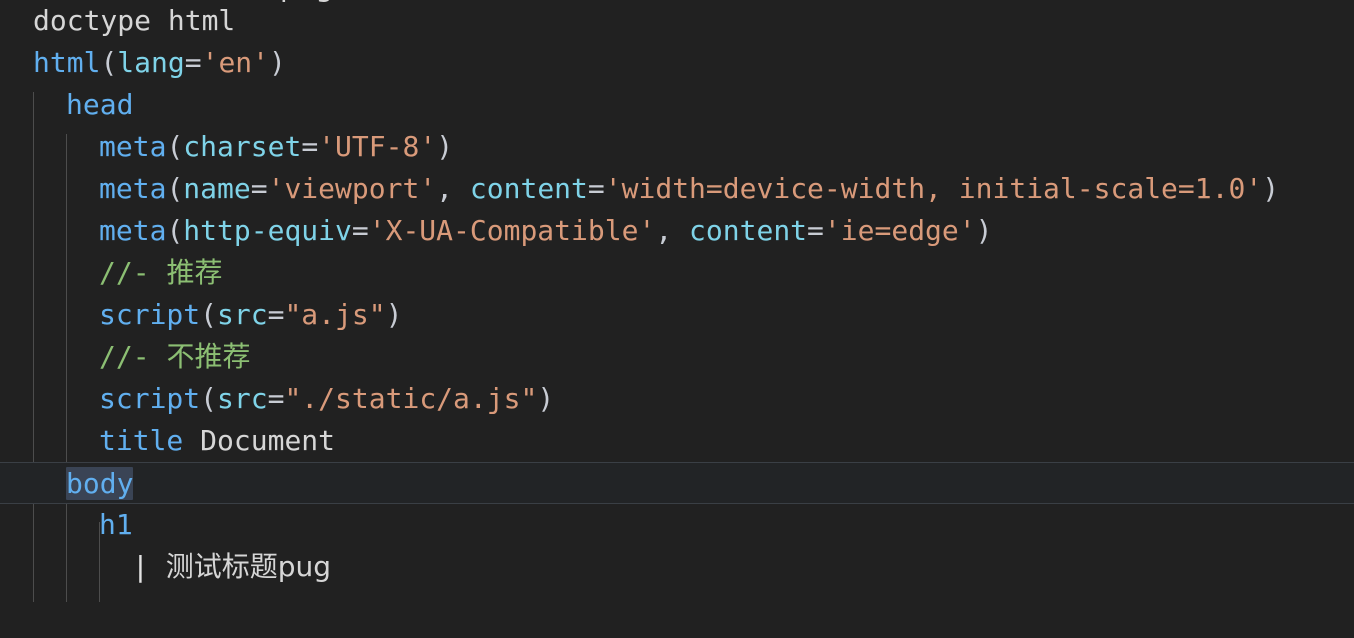 The height and width of the screenshot is (638, 1354). Describe the element at coordinates (677, 357) in the screenshot. I see `code-line: //- 不推荐` at that location.